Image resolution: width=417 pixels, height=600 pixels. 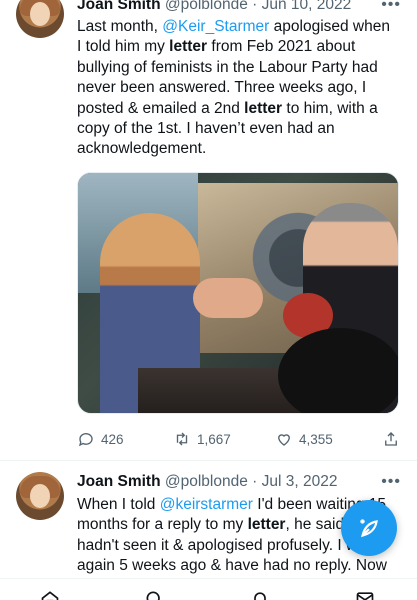 I want to click on tweet-header: Joan Smith @polblonde · Jul 3, 2022, so click(x=207, y=482).